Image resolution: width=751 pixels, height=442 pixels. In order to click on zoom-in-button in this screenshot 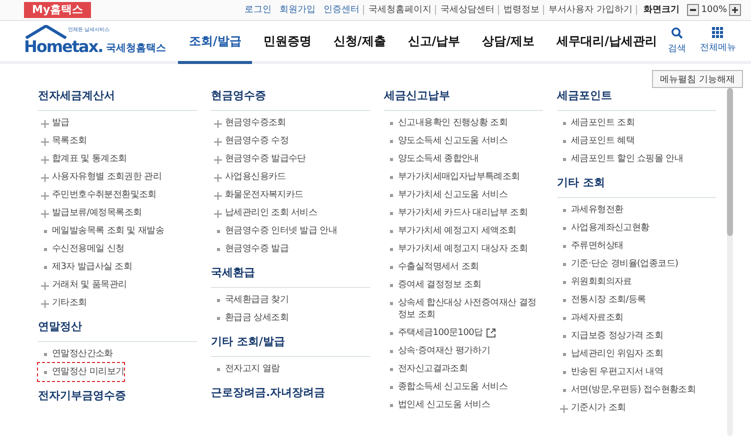, I will do `click(735, 10)`.